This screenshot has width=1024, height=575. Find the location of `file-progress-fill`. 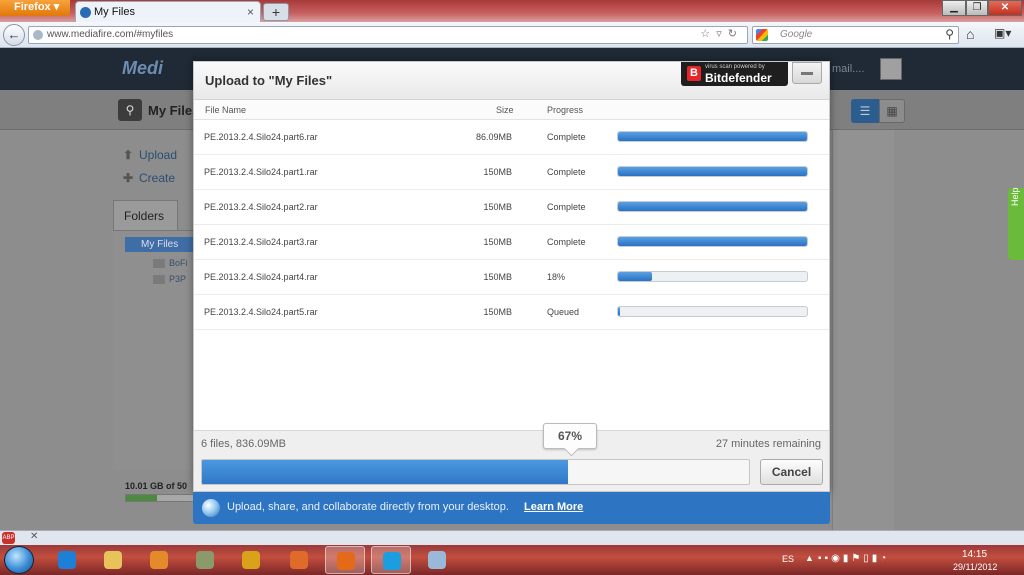

file-progress-fill is located at coordinates (619, 311).